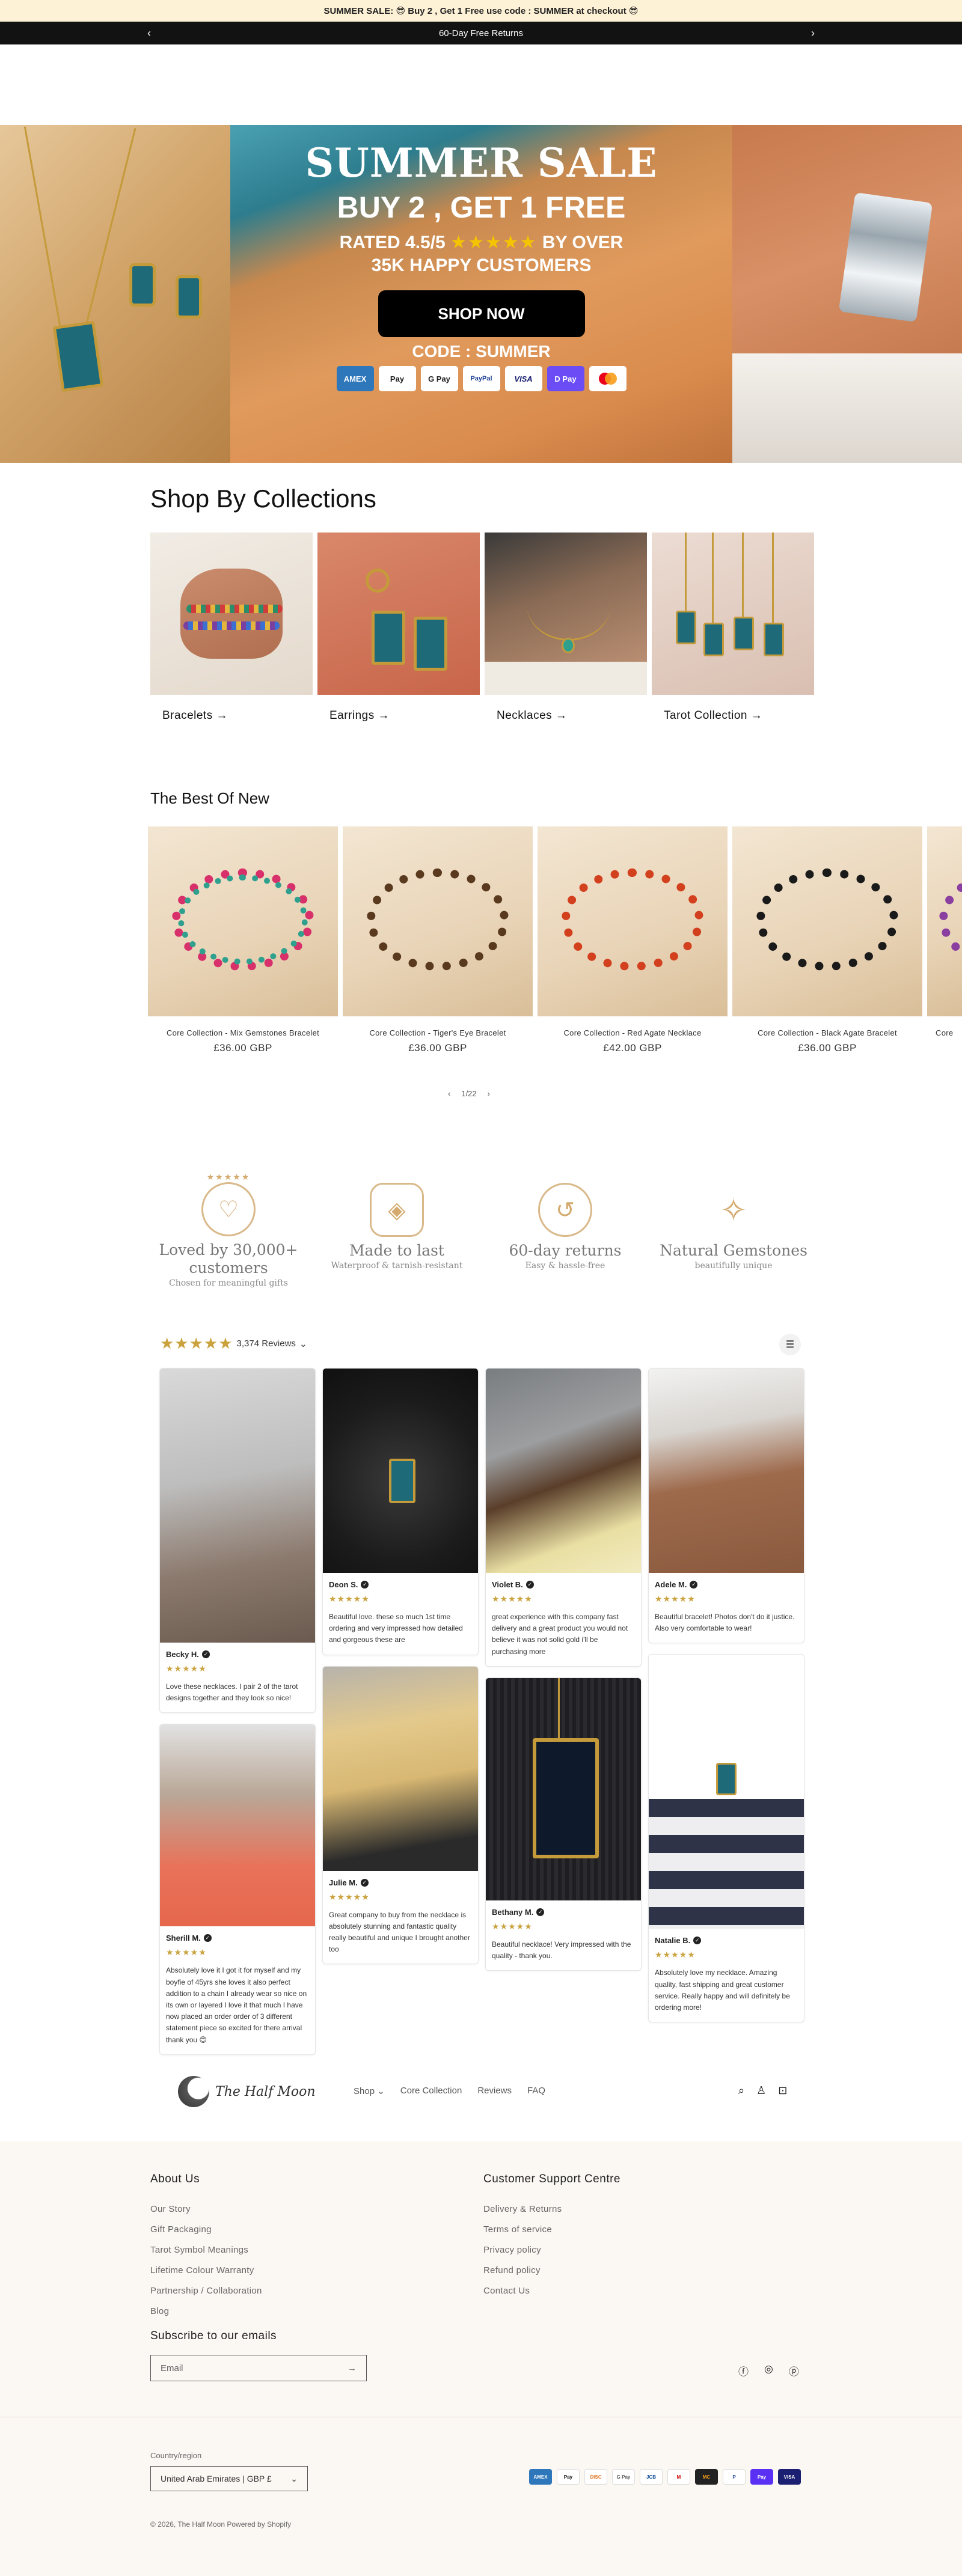  I want to click on feature-subtitle: Waterproof & tarnish-resistant, so click(397, 1266).